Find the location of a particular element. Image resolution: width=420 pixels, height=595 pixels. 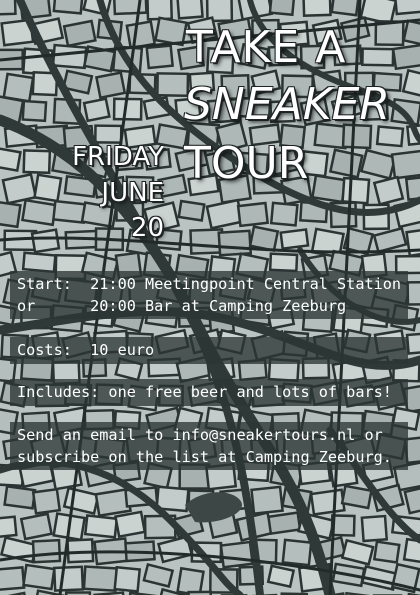

date-day: 20 is located at coordinates (147, 228).